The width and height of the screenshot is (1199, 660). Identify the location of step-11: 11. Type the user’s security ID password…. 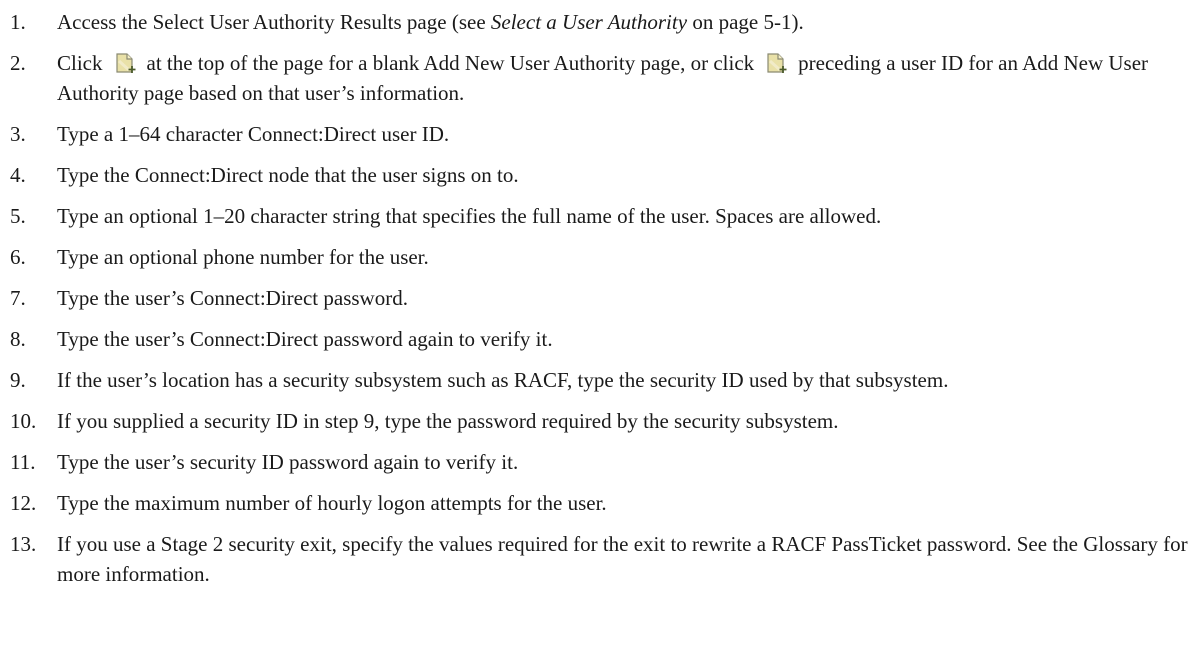
(600, 462).